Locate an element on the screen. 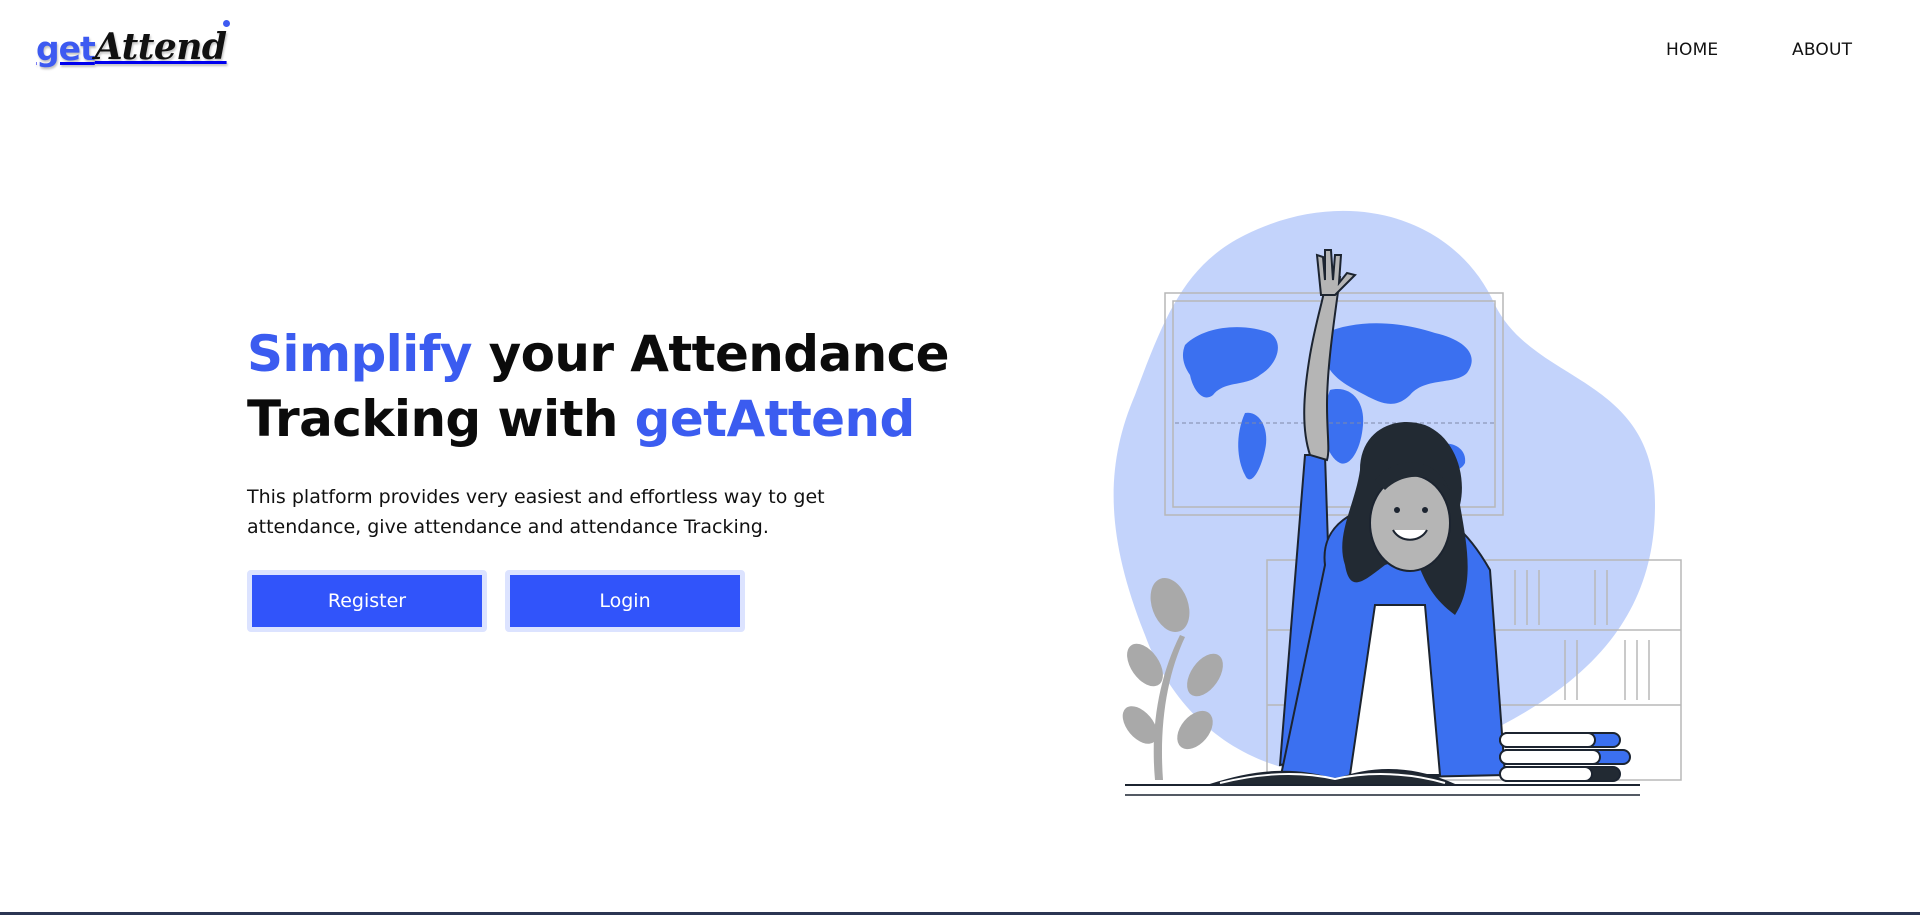 Image resolution: width=1920 pixels, height=915 pixels. headline-text-2: Tracking with is located at coordinates (441, 419).